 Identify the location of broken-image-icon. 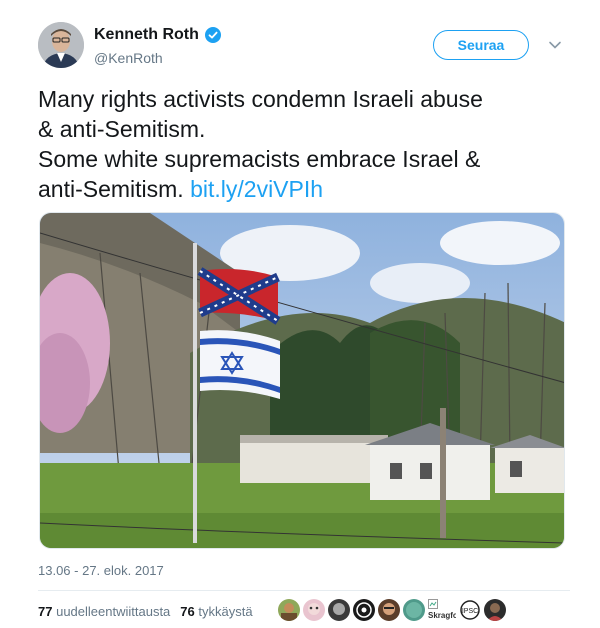
(433, 604).